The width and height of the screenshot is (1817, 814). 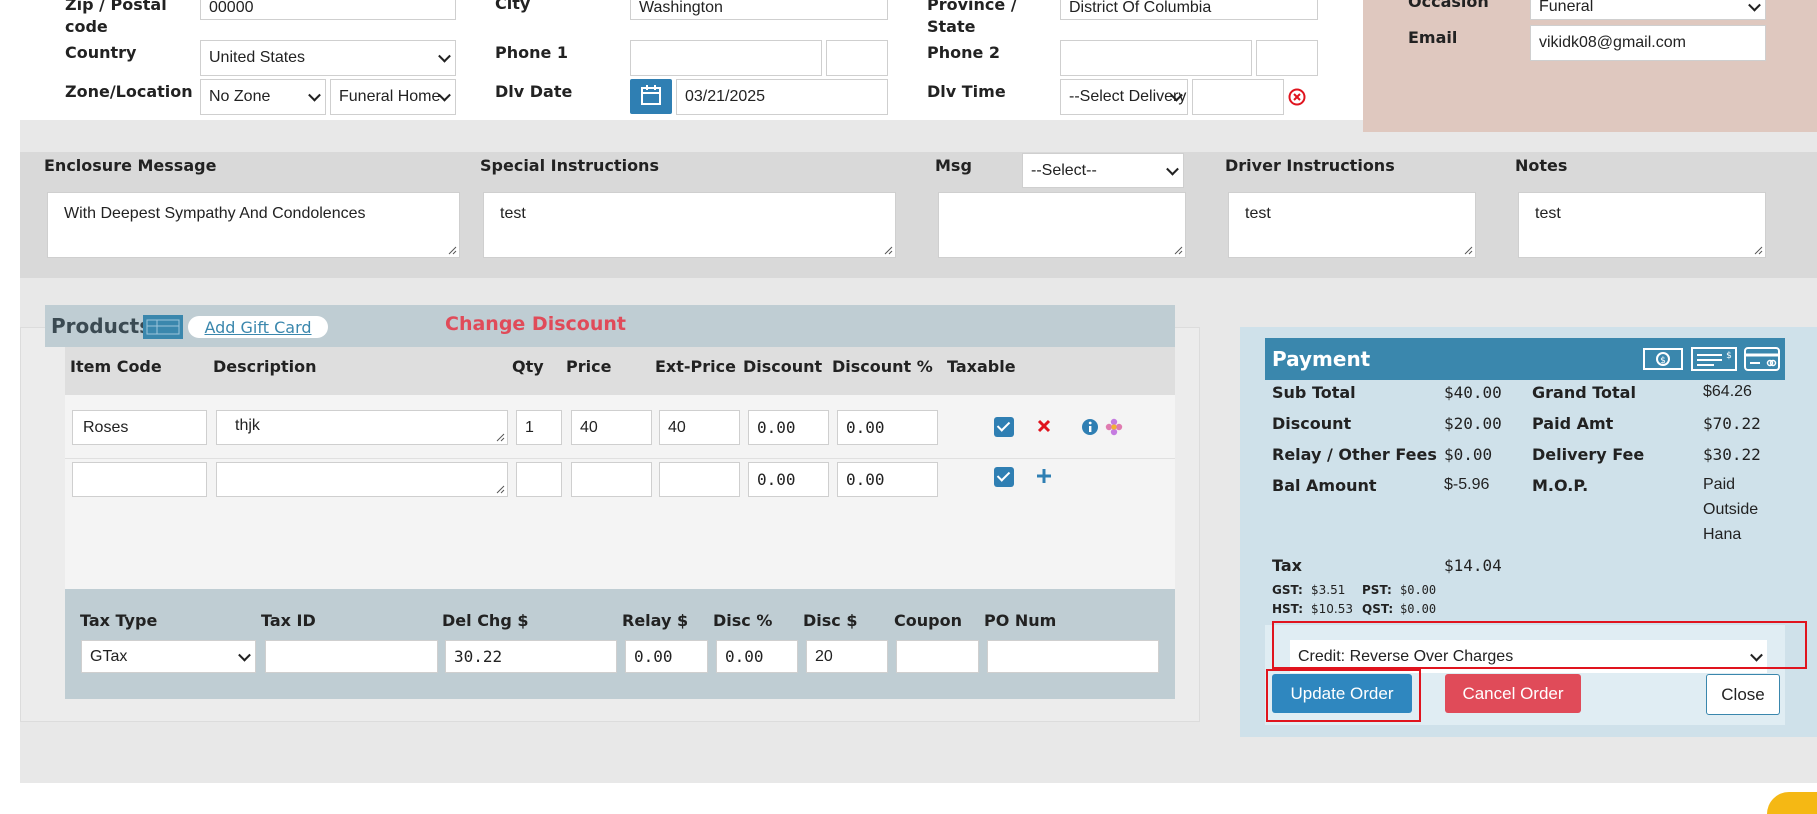 I want to click on price-input-empty, so click(x=611, y=479).